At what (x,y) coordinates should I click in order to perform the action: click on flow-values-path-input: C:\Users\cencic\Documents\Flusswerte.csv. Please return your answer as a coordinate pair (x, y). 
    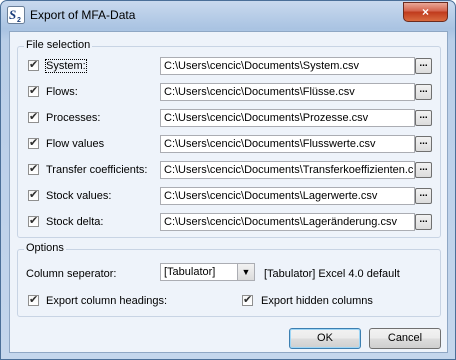
    Looking at the image, I should click on (287, 144).